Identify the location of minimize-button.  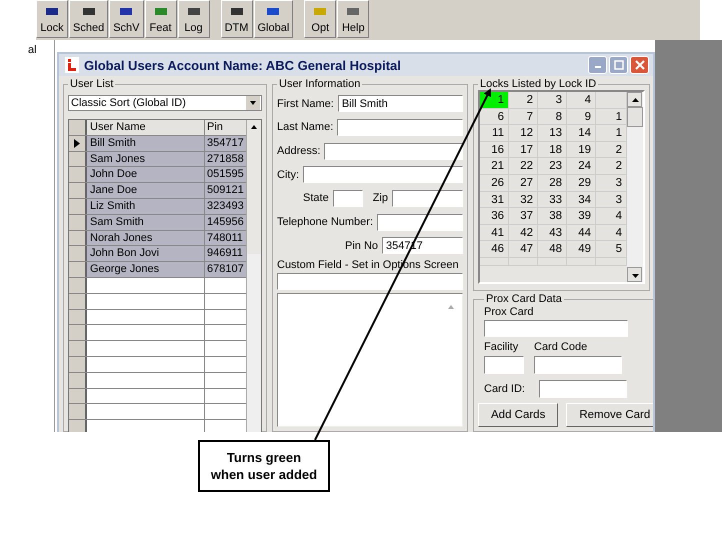
(597, 65).